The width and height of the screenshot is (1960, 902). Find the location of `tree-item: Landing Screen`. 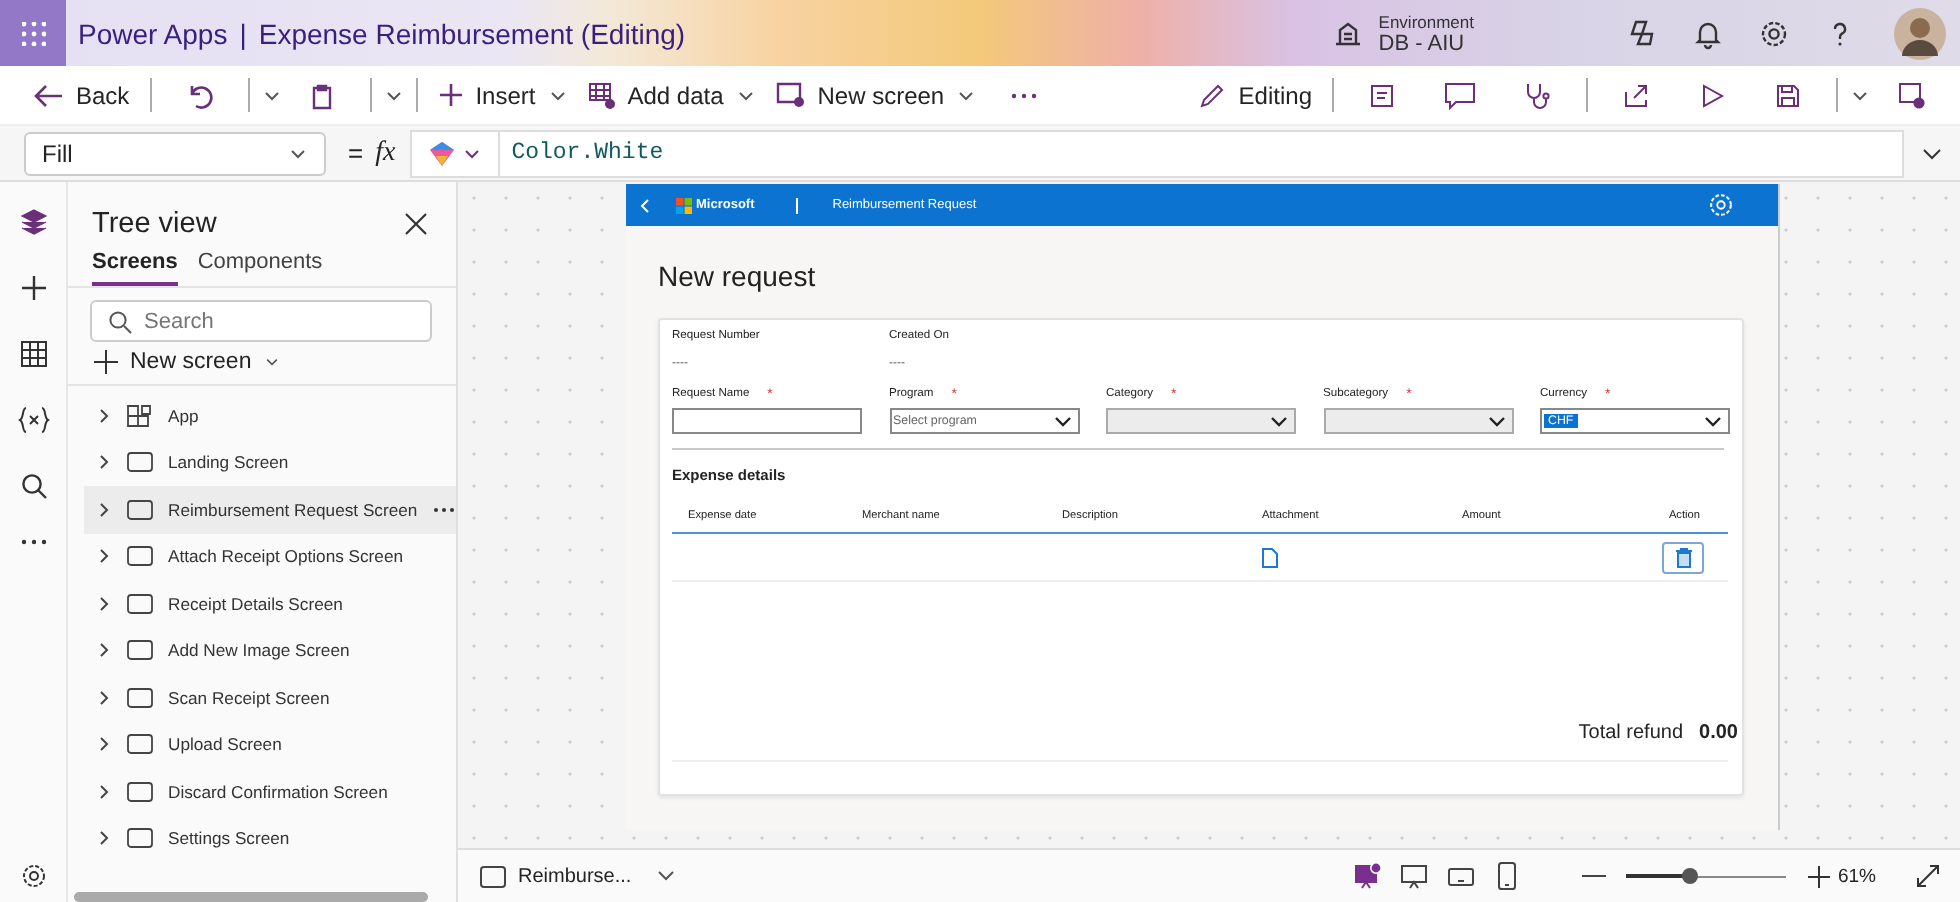

tree-item: Landing Screen is located at coordinates (270, 462).